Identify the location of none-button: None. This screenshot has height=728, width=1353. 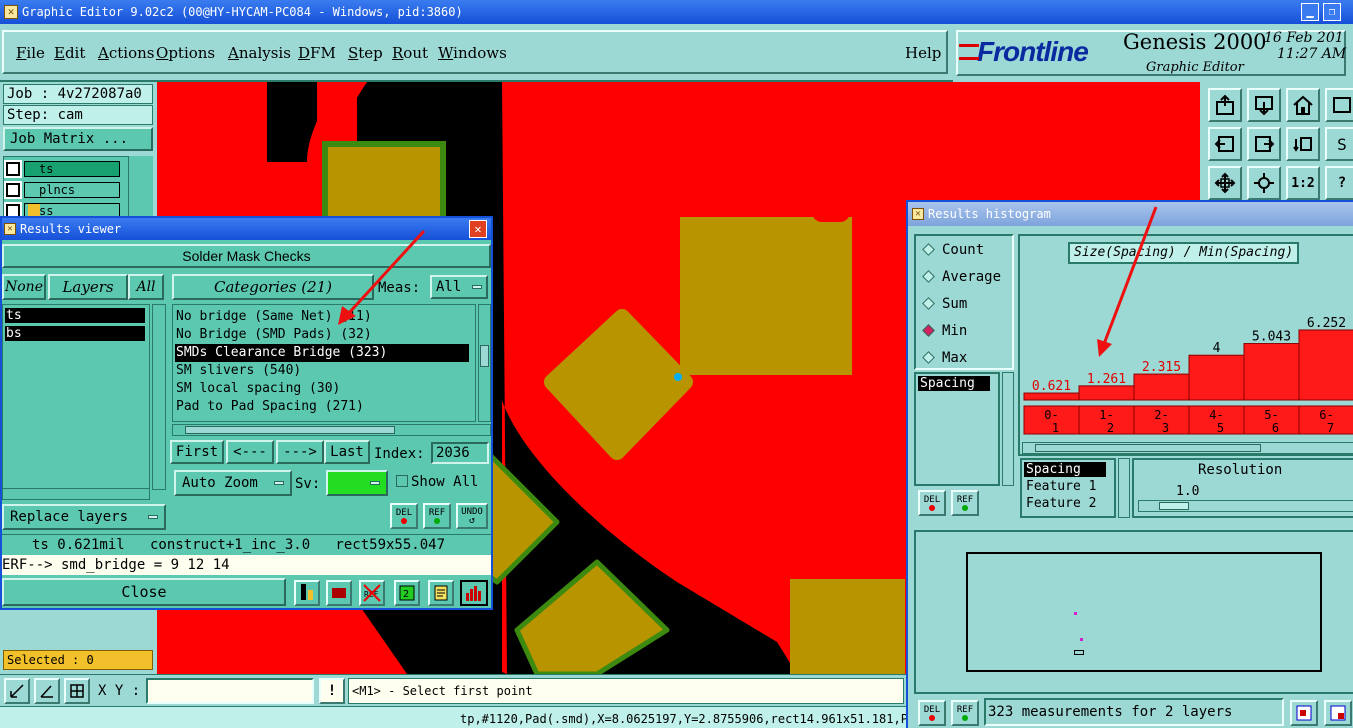
(24, 287).